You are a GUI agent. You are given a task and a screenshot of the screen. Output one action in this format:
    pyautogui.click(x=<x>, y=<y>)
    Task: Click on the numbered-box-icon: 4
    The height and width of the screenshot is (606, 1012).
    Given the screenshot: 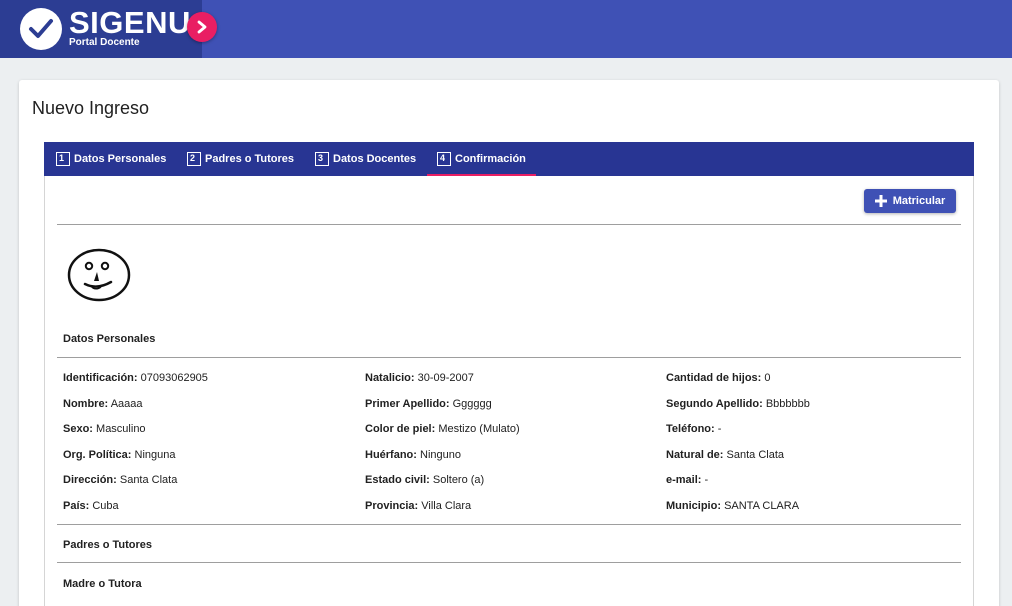 What is the action you would take?
    pyautogui.click(x=444, y=159)
    